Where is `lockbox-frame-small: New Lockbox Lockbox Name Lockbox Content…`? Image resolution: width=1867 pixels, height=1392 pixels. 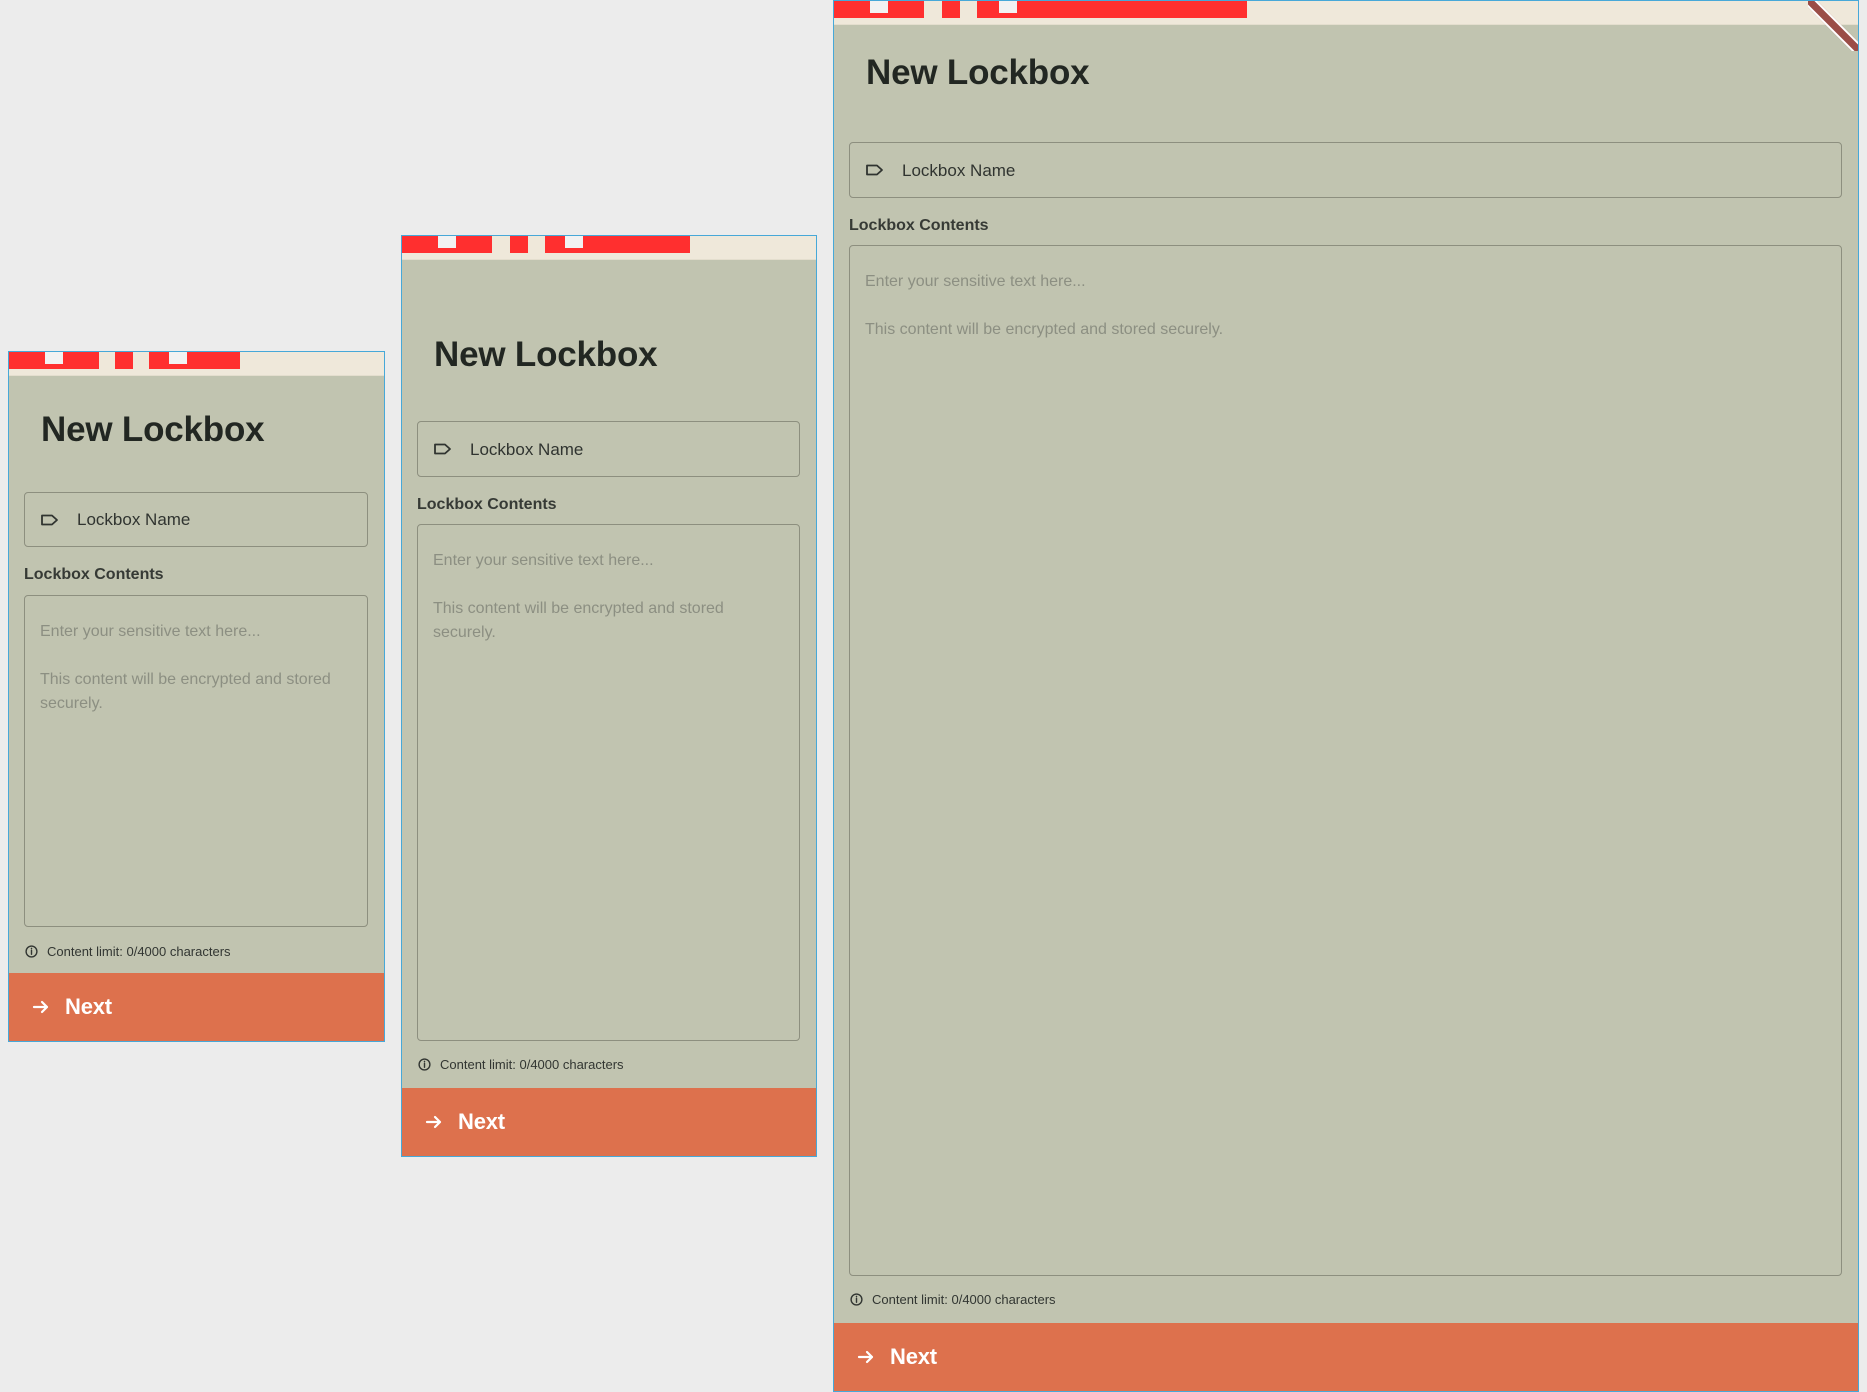 lockbox-frame-small: New Lockbox Lockbox Name Lockbox Content… is located at coordinates (196, 696).